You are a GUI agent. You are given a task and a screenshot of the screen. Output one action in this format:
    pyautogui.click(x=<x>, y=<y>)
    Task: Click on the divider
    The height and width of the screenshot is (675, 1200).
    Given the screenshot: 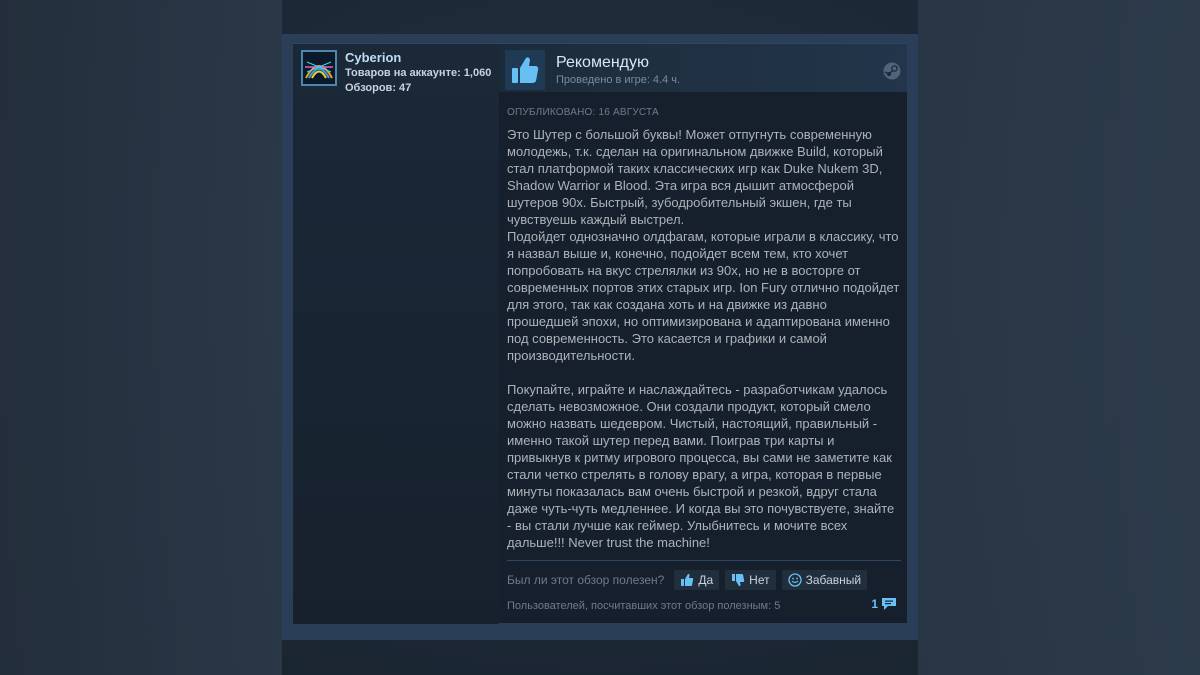 What is the action you would take?
    pyautogui.click(x=704, y=560)
    